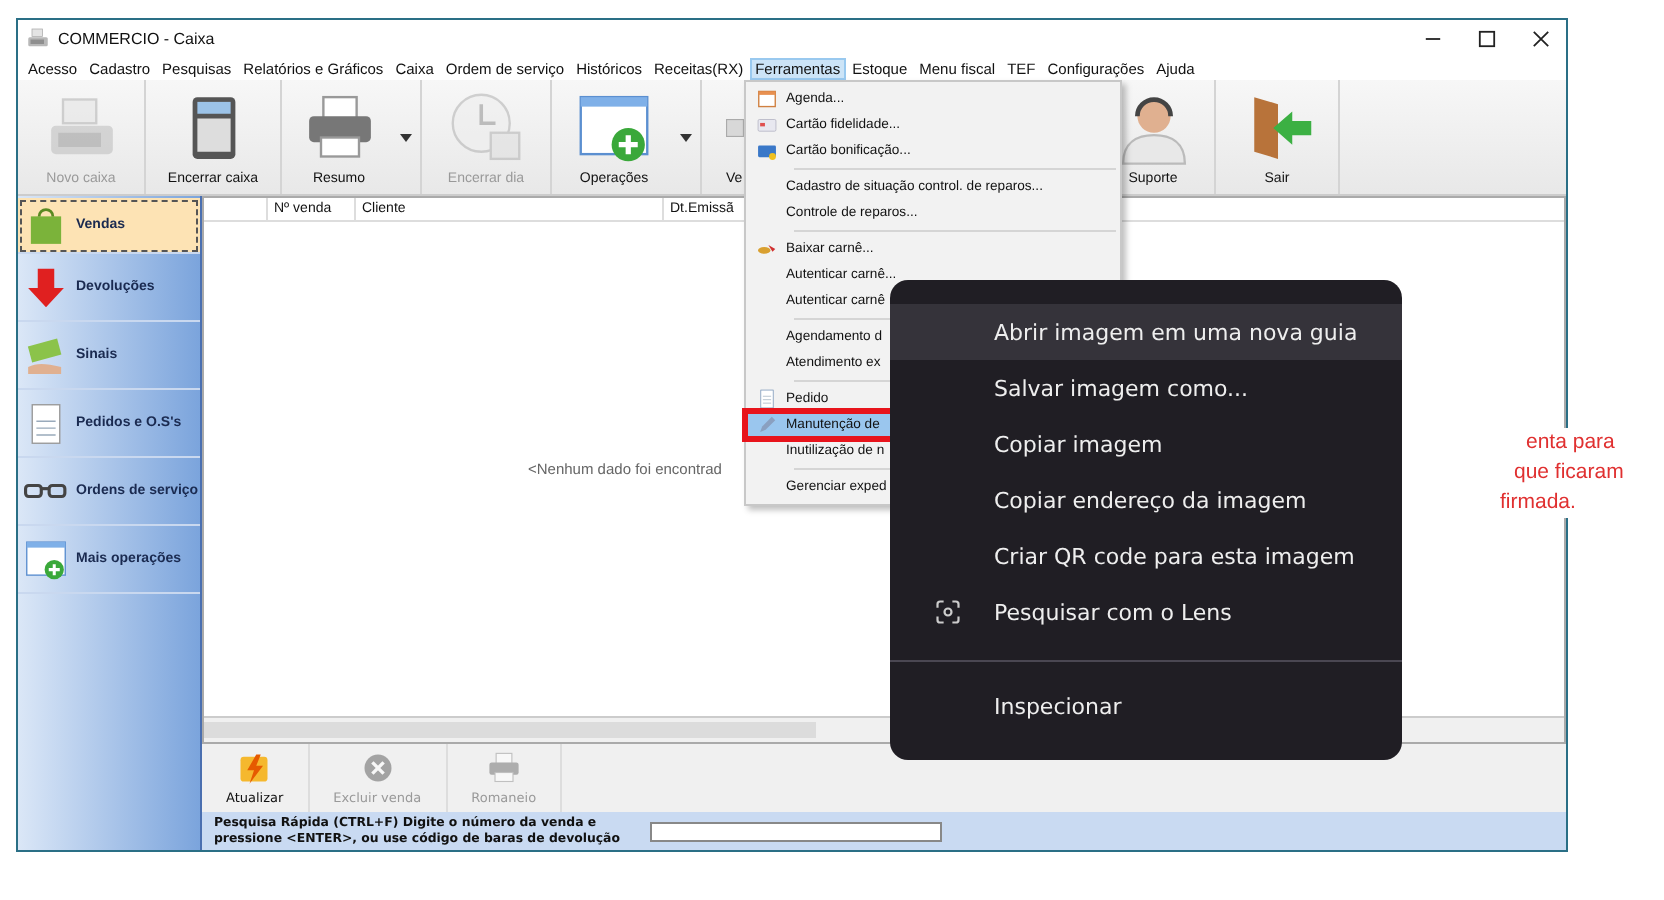 The image size is (1664, 900). What do you see at coordinates (1538, 503) in the screenshot?
I see `notice-text: firmada.` at bounding box center [1538, 503].